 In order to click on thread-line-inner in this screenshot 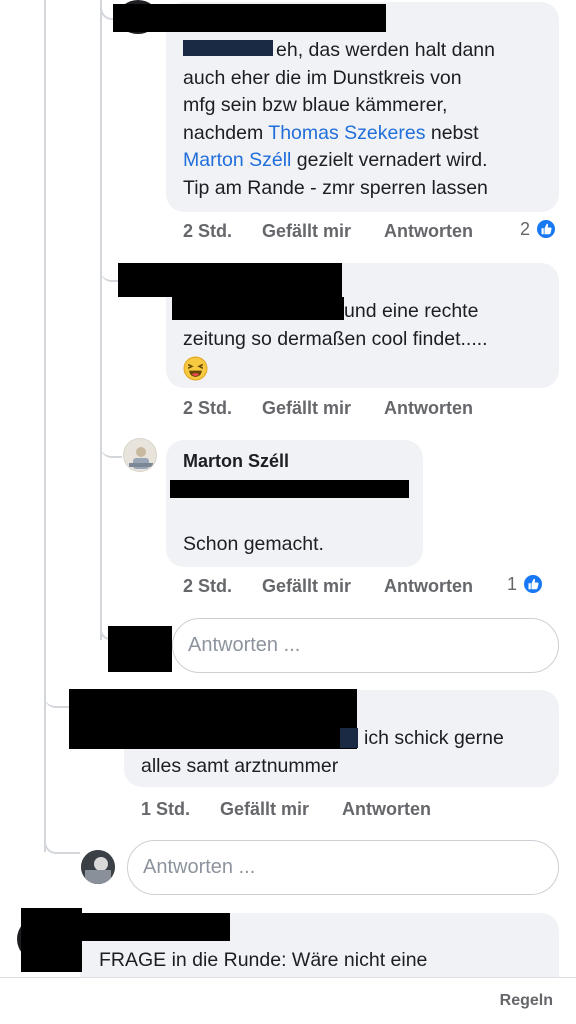, I will do `click(101, 320)`.